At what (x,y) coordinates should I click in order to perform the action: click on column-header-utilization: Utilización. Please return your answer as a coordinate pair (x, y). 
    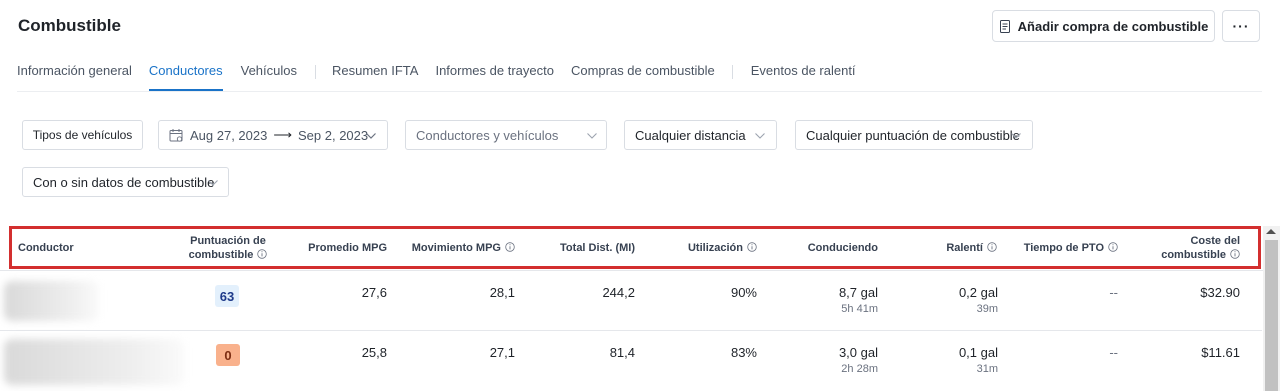
    Looking at the image, I should click on (706, 248).